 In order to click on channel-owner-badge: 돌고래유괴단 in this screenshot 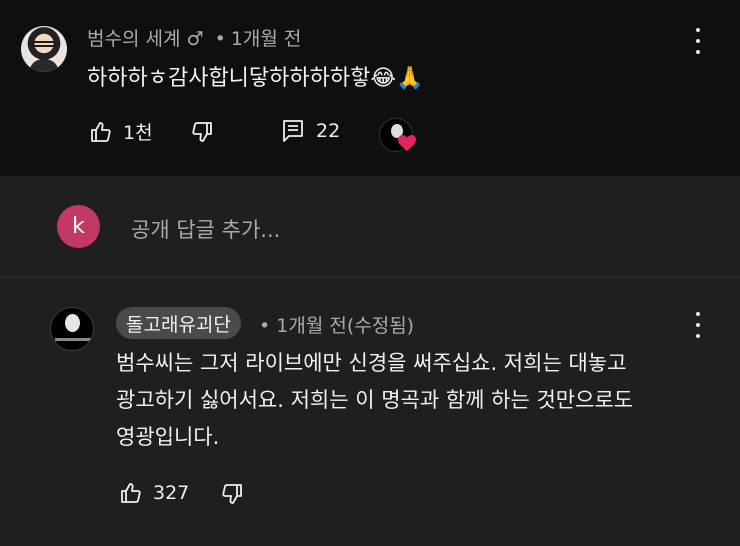, I will do `click(178, 323)`.